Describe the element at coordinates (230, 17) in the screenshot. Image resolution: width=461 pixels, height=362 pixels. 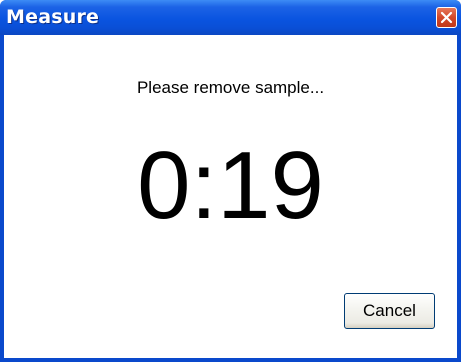
I see `title-bar: Measure` at that location.